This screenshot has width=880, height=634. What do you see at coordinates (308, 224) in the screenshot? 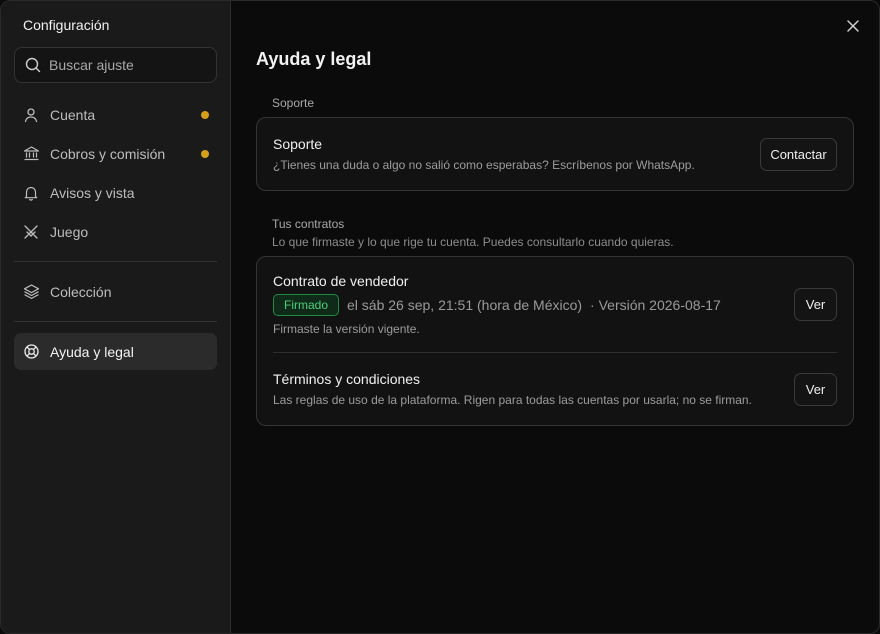
I see `contracts-section-label: Tus contratos` at bounding box center [308, 224].